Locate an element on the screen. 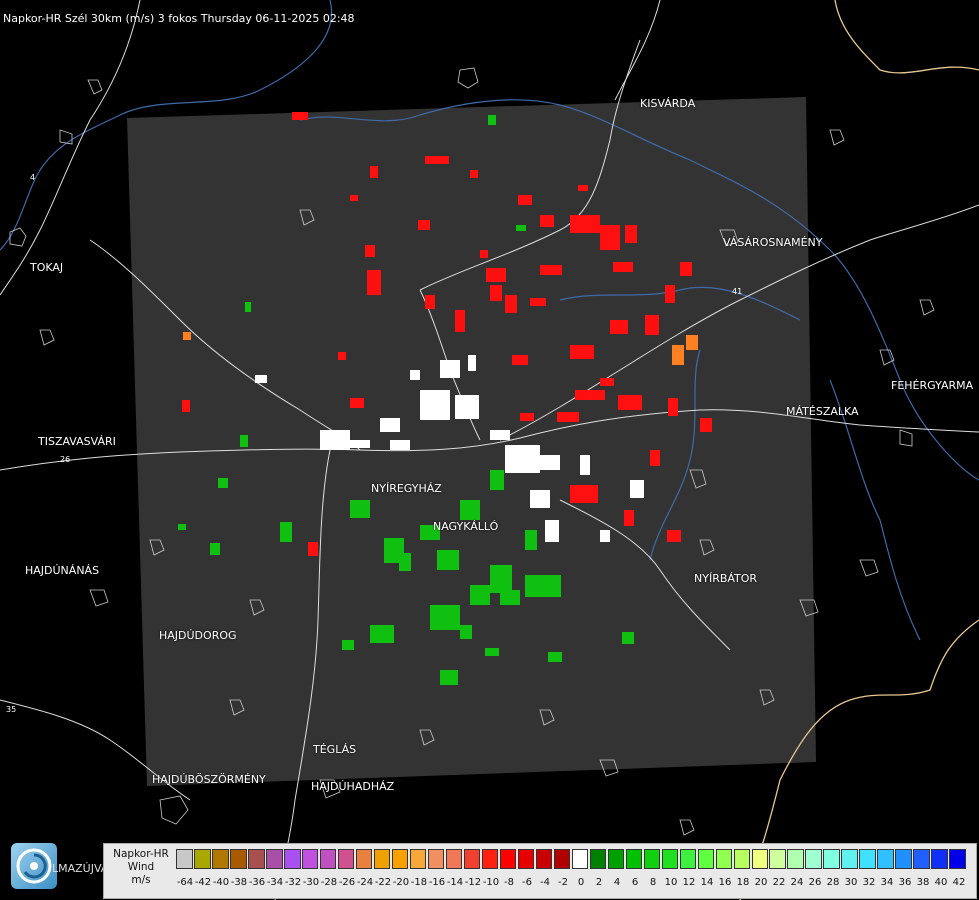 The height and width of the screenshot is (900, 979). legend-title-source: Napkor-HR is located at coordinates (141, 854).